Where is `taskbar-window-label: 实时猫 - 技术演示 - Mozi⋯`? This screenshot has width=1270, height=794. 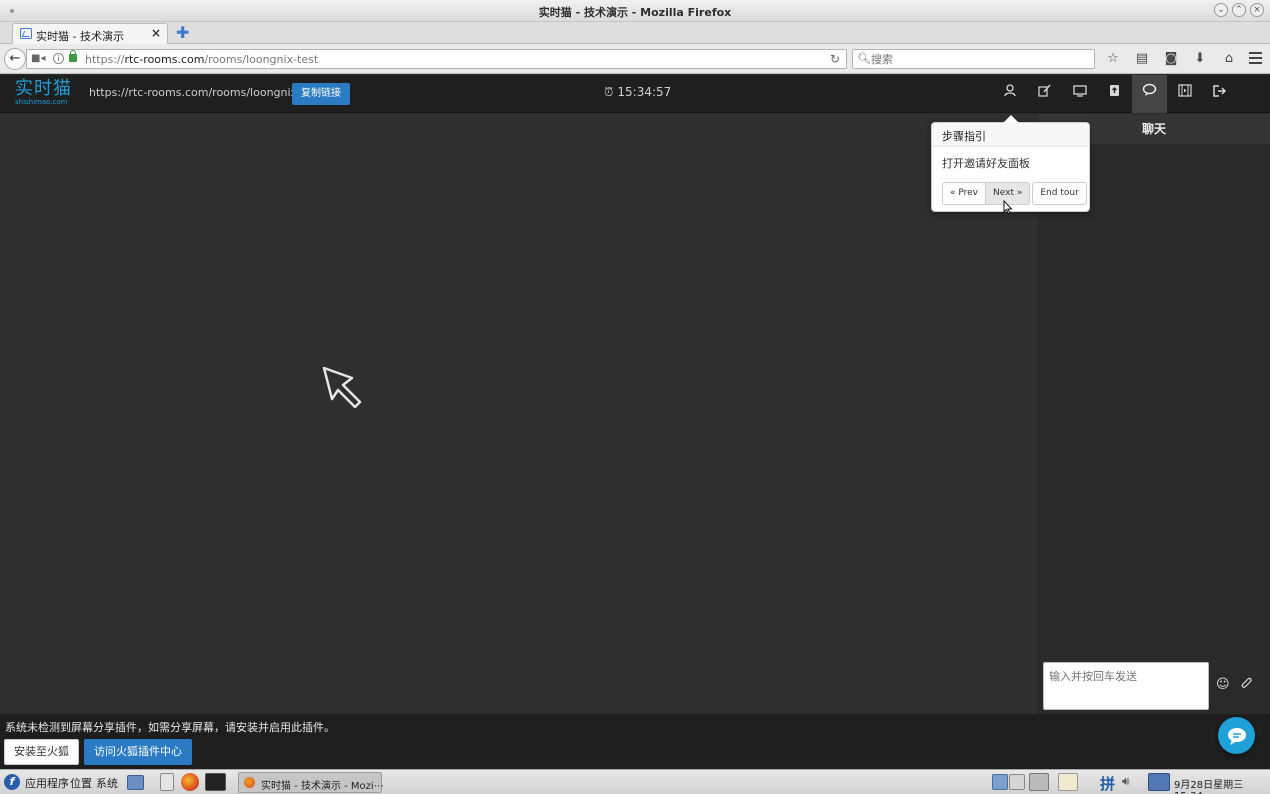
taskbar-window-label: 实时猫 - 技术演示 - Mozi⋯ is located at coordinates (322, 786).